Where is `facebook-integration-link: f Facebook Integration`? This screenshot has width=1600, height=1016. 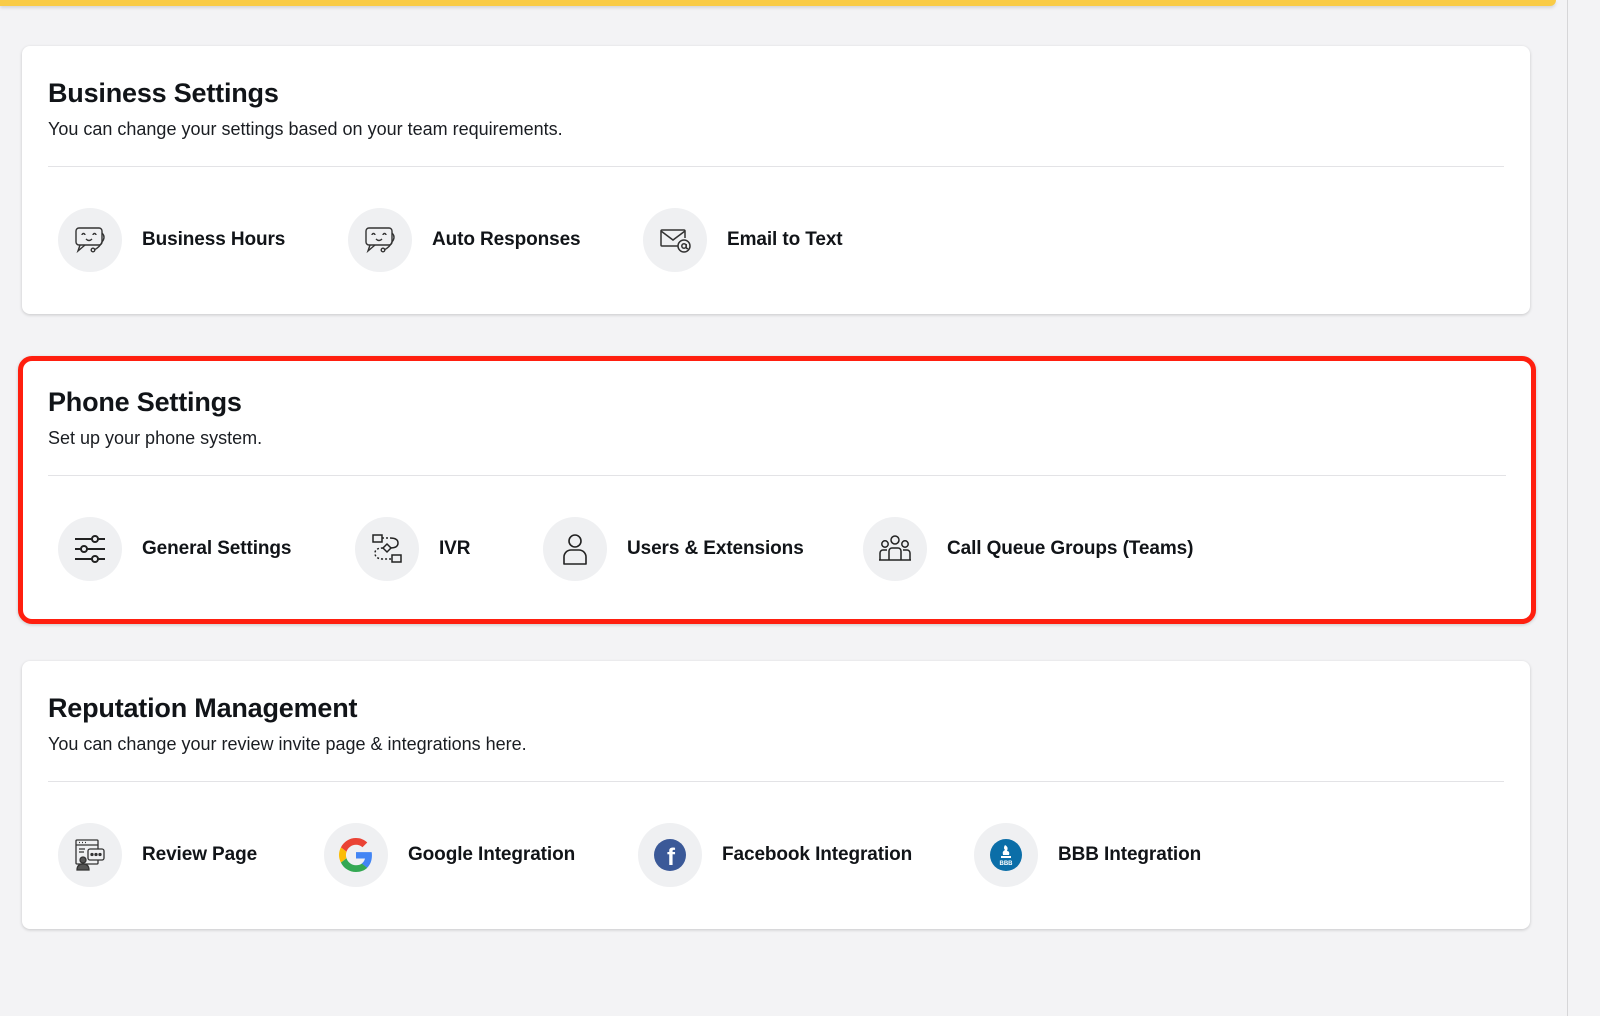
facebook-integration-link: f Facebook Integration is located at coordinates (806, 854).